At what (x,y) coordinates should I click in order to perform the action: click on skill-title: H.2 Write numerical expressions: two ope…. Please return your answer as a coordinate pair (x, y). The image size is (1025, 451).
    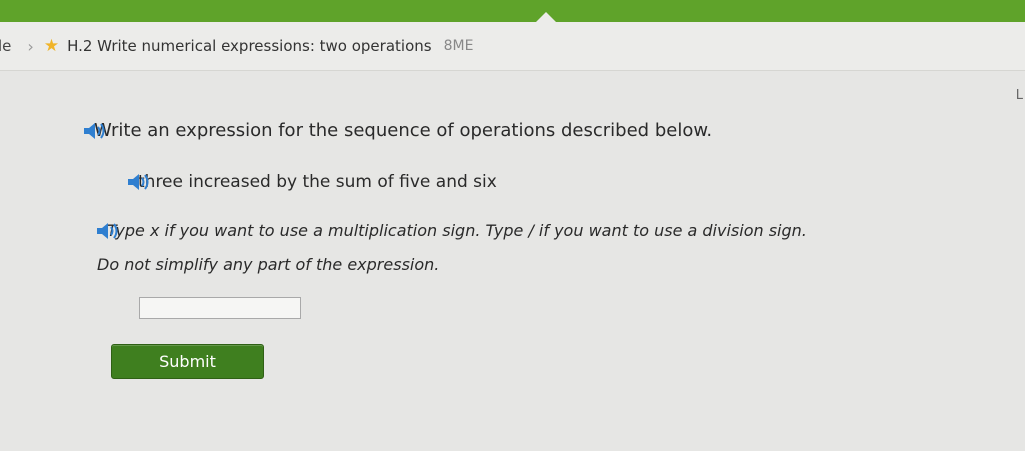
    Looking at the image, I should click on (249, 46).